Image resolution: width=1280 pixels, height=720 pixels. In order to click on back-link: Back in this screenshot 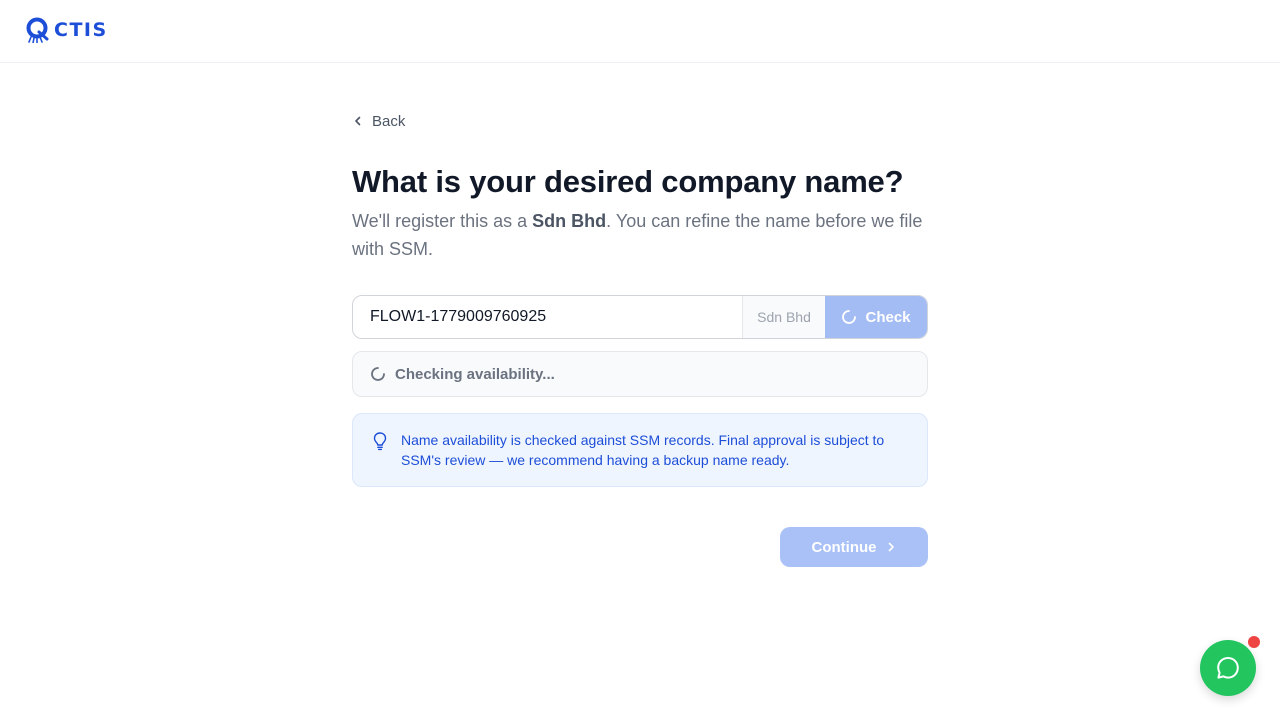, I will do `click(378, 121)`.